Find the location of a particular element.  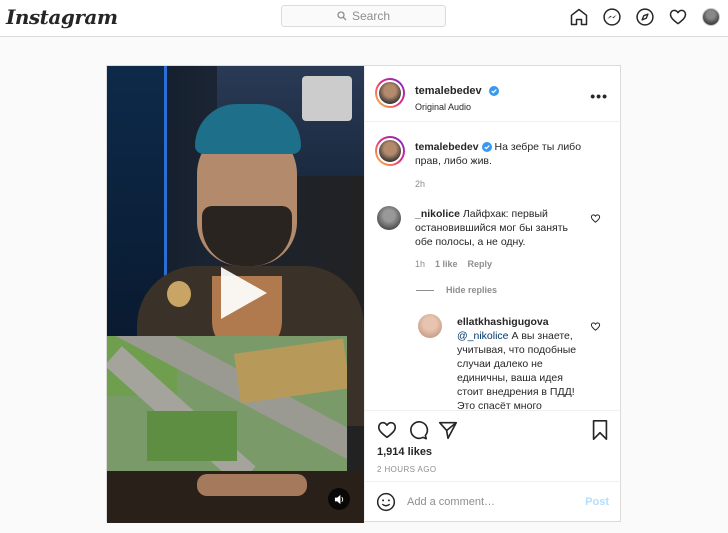

audio-label: Original Audio is located at coordinates (457, 107).